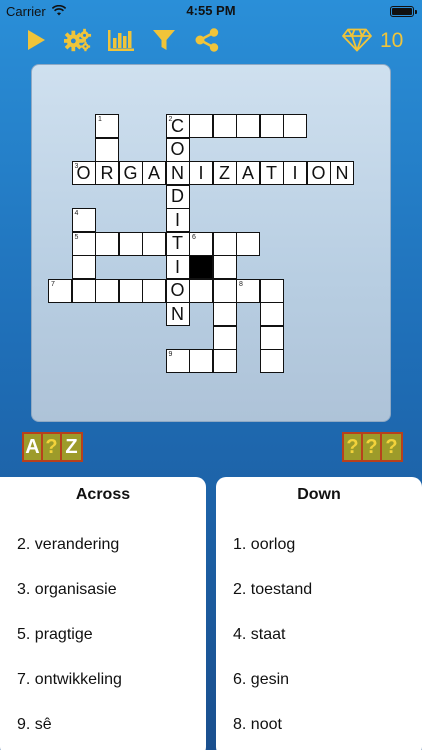  Describe the element at coordinates (259, 635) in the screenshot. I see `down-clue: 4. staat` at that location.